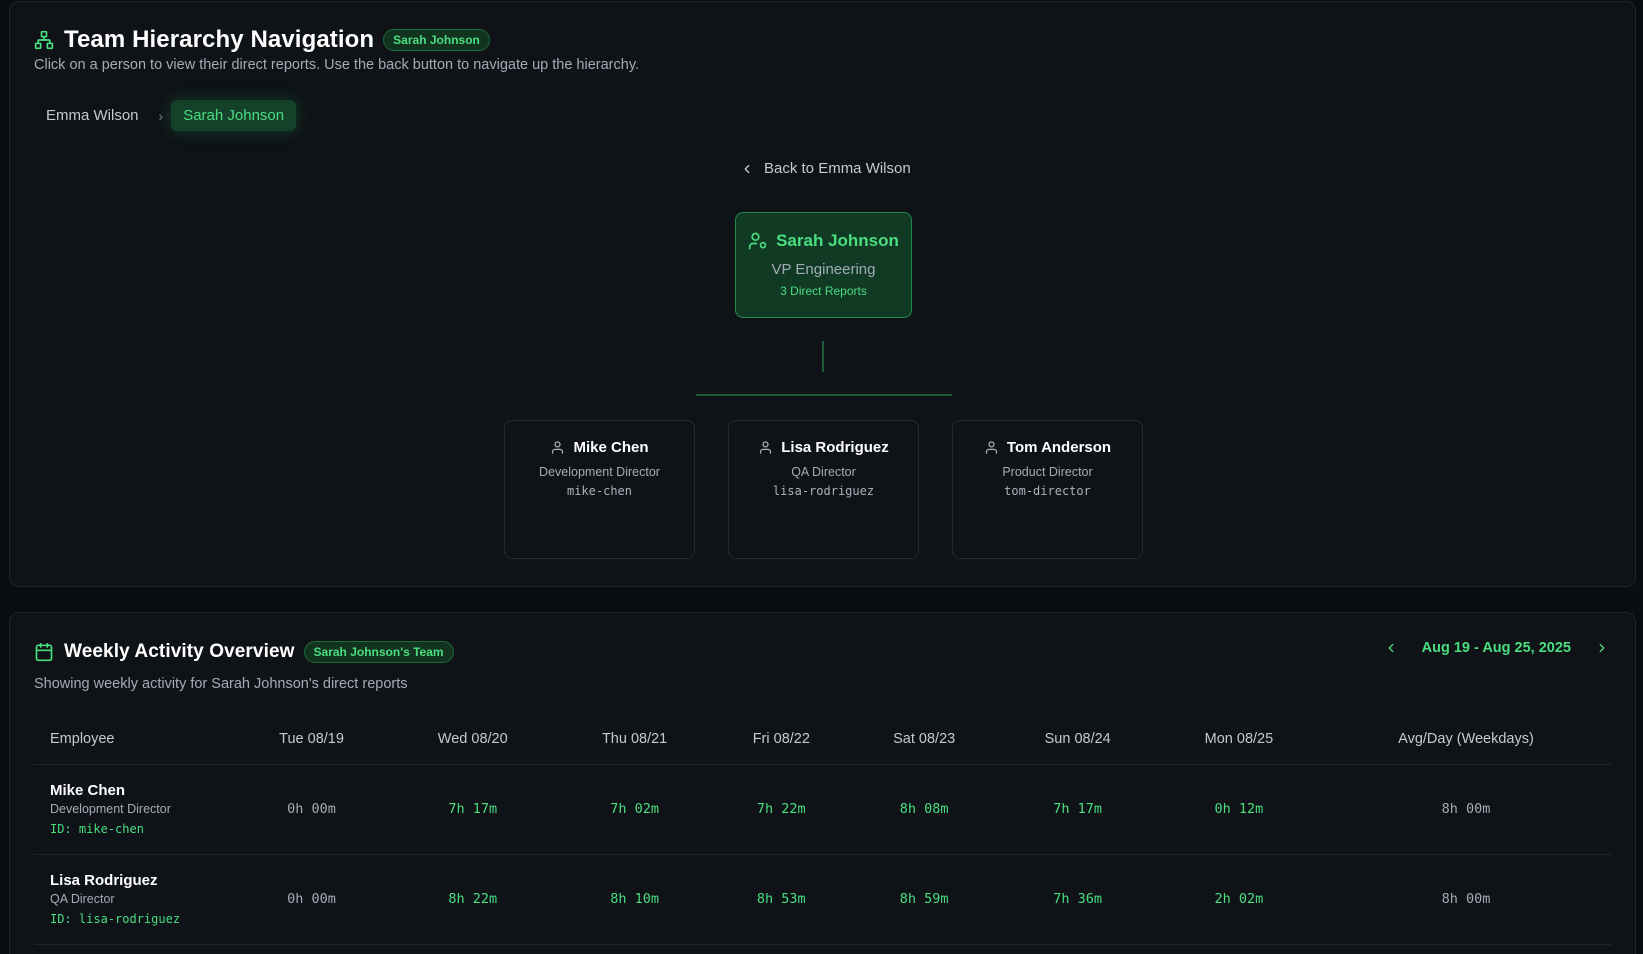  What do you see at coordinates (378, 652) in the screenshot?
I see `team-badge: Sarah Johnson's Team` at bounding box center [378, 652].